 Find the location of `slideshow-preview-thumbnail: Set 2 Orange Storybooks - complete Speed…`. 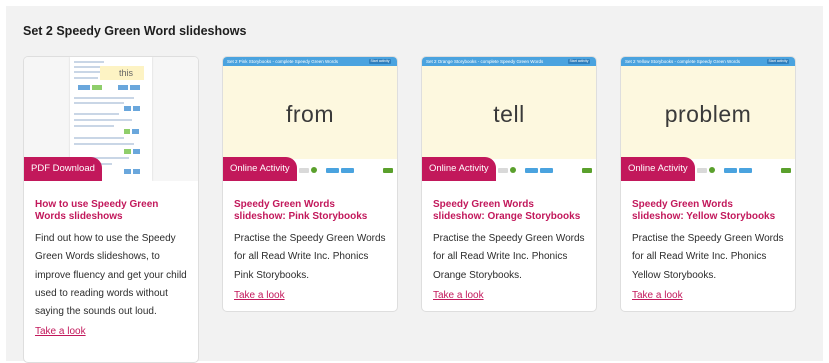

slideshow-preview-thumbnail: Set 2 Orange Storybooks - complete Speed… is located at coordinates (509, 119).